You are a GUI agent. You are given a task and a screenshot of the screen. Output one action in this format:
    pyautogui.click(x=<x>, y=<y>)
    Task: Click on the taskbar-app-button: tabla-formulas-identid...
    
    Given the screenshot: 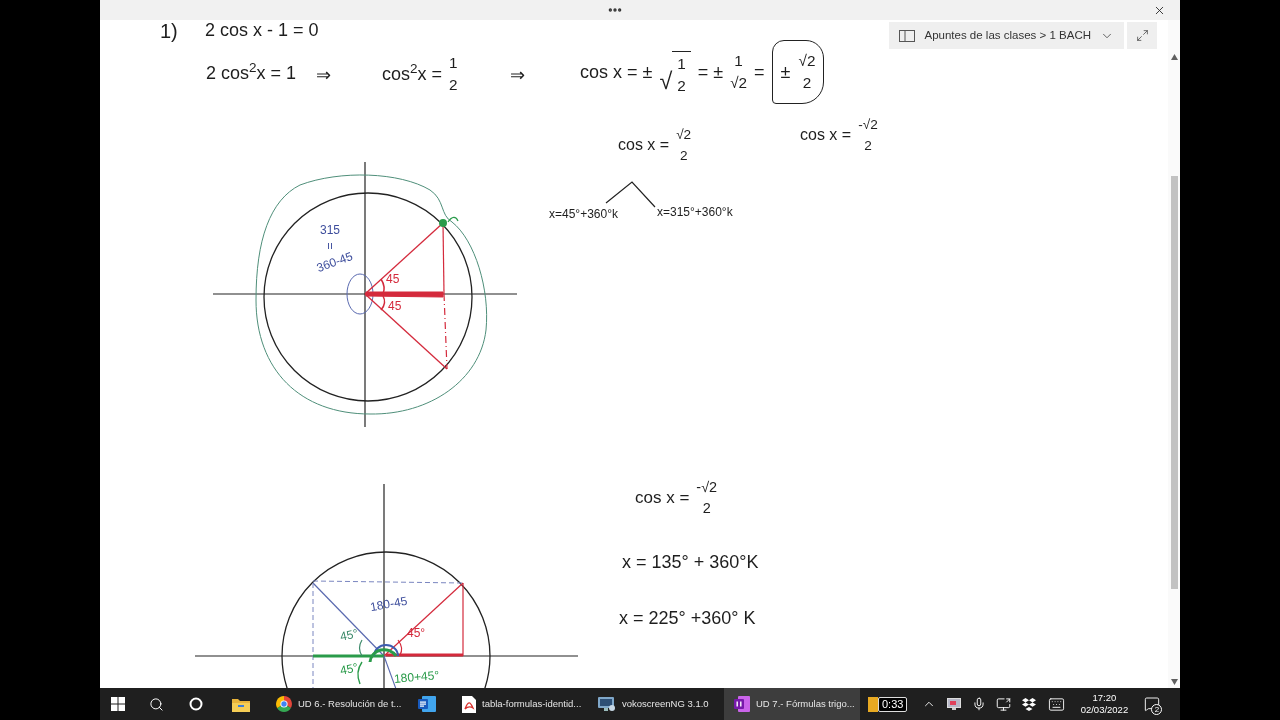 What is the action you would take?
    pyautogui.click(x=520, y=704)
    